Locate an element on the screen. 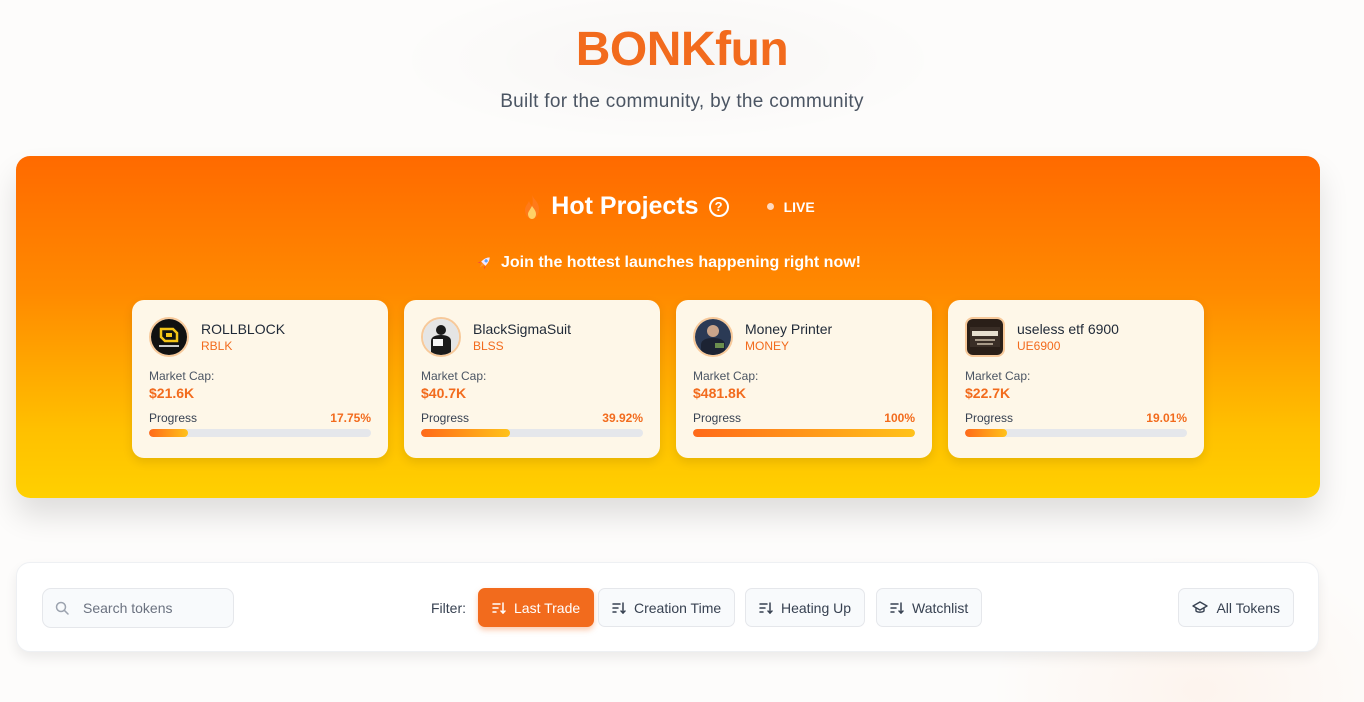  all-tokens-button: All Tokens is located at coordinates (1236, 607).